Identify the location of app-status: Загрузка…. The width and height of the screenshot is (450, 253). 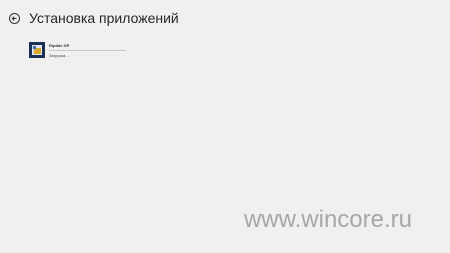
(59, 55).